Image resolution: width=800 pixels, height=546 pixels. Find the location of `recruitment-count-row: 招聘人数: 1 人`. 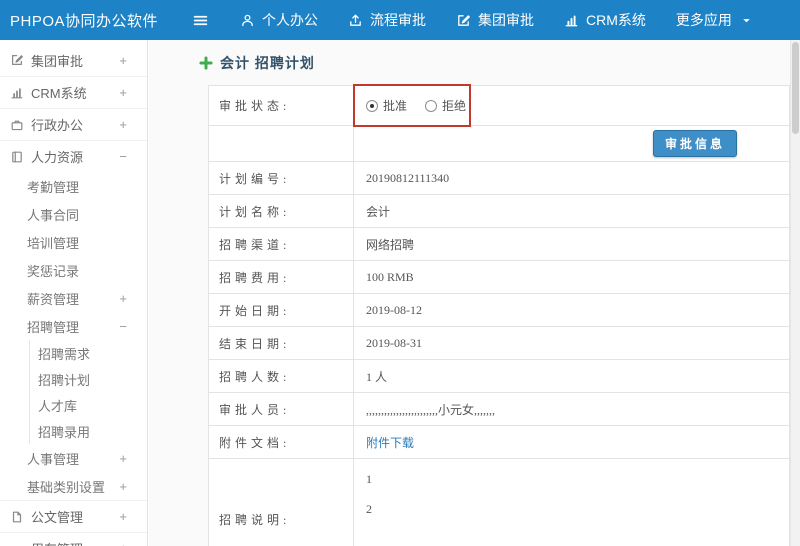

recruitment-count-row: 招聘人数: 1 人 is located at coordinates (499, 376).